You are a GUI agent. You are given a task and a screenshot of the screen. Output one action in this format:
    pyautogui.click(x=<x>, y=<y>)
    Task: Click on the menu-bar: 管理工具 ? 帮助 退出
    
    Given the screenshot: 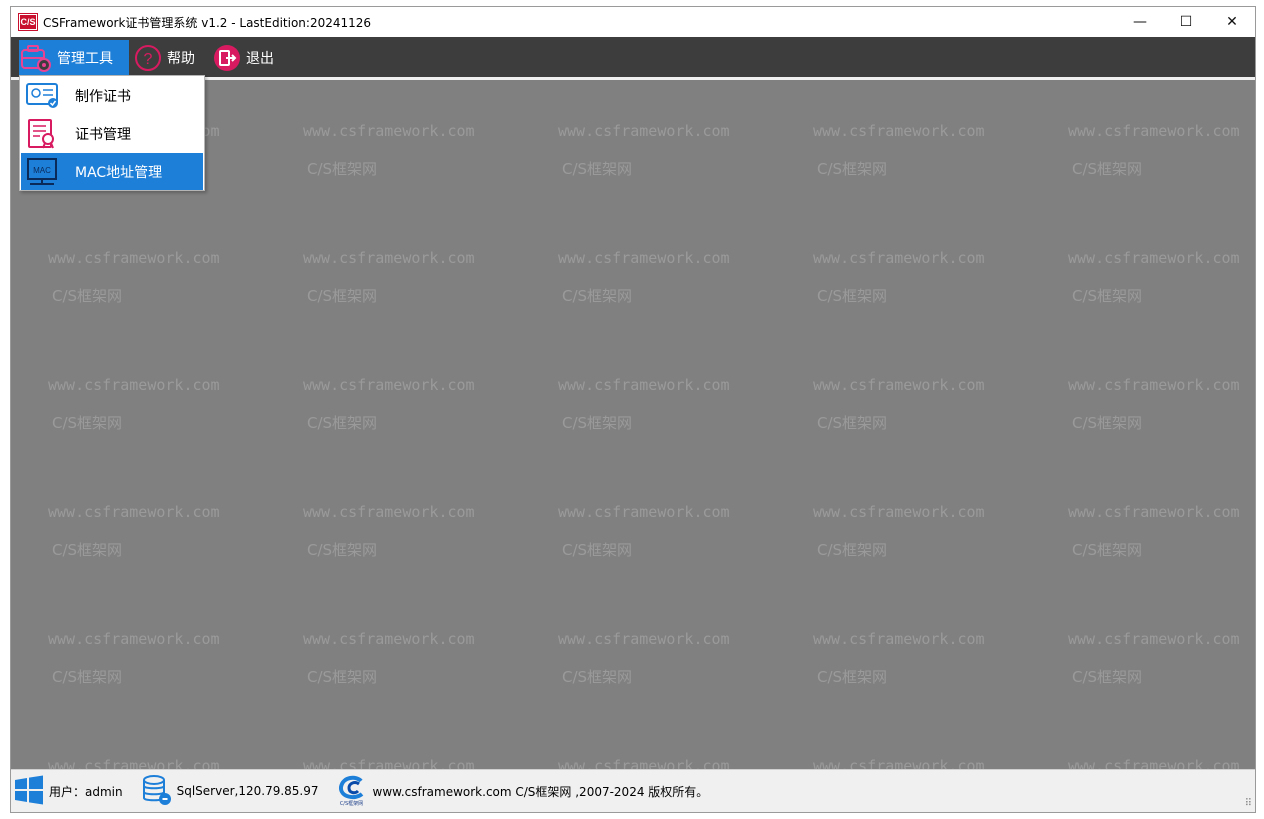 What is the action you would take?
    pyautogui.click(x=633, y=58)
    